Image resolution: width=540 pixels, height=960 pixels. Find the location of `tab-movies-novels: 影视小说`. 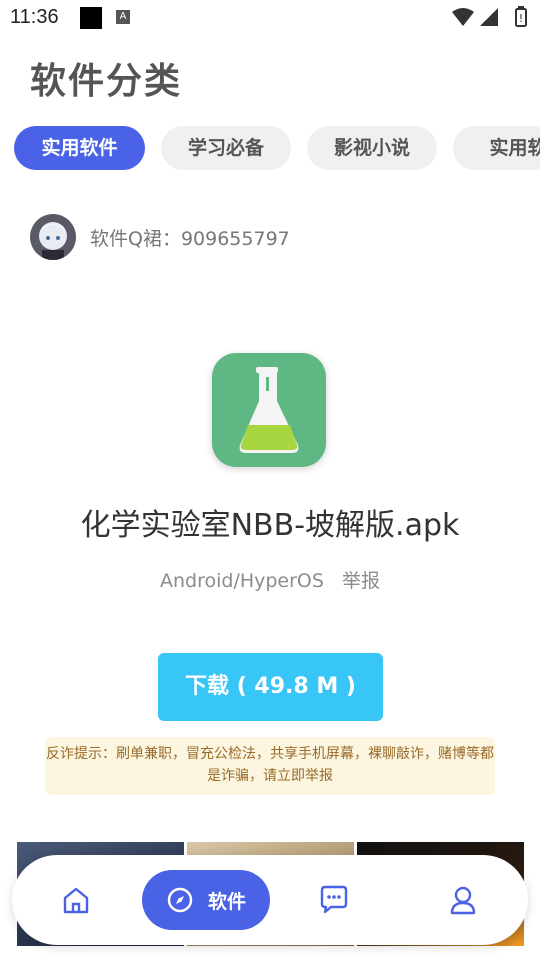

tab-movies-novels: 影视小说 is located at coordinates (372, 148).